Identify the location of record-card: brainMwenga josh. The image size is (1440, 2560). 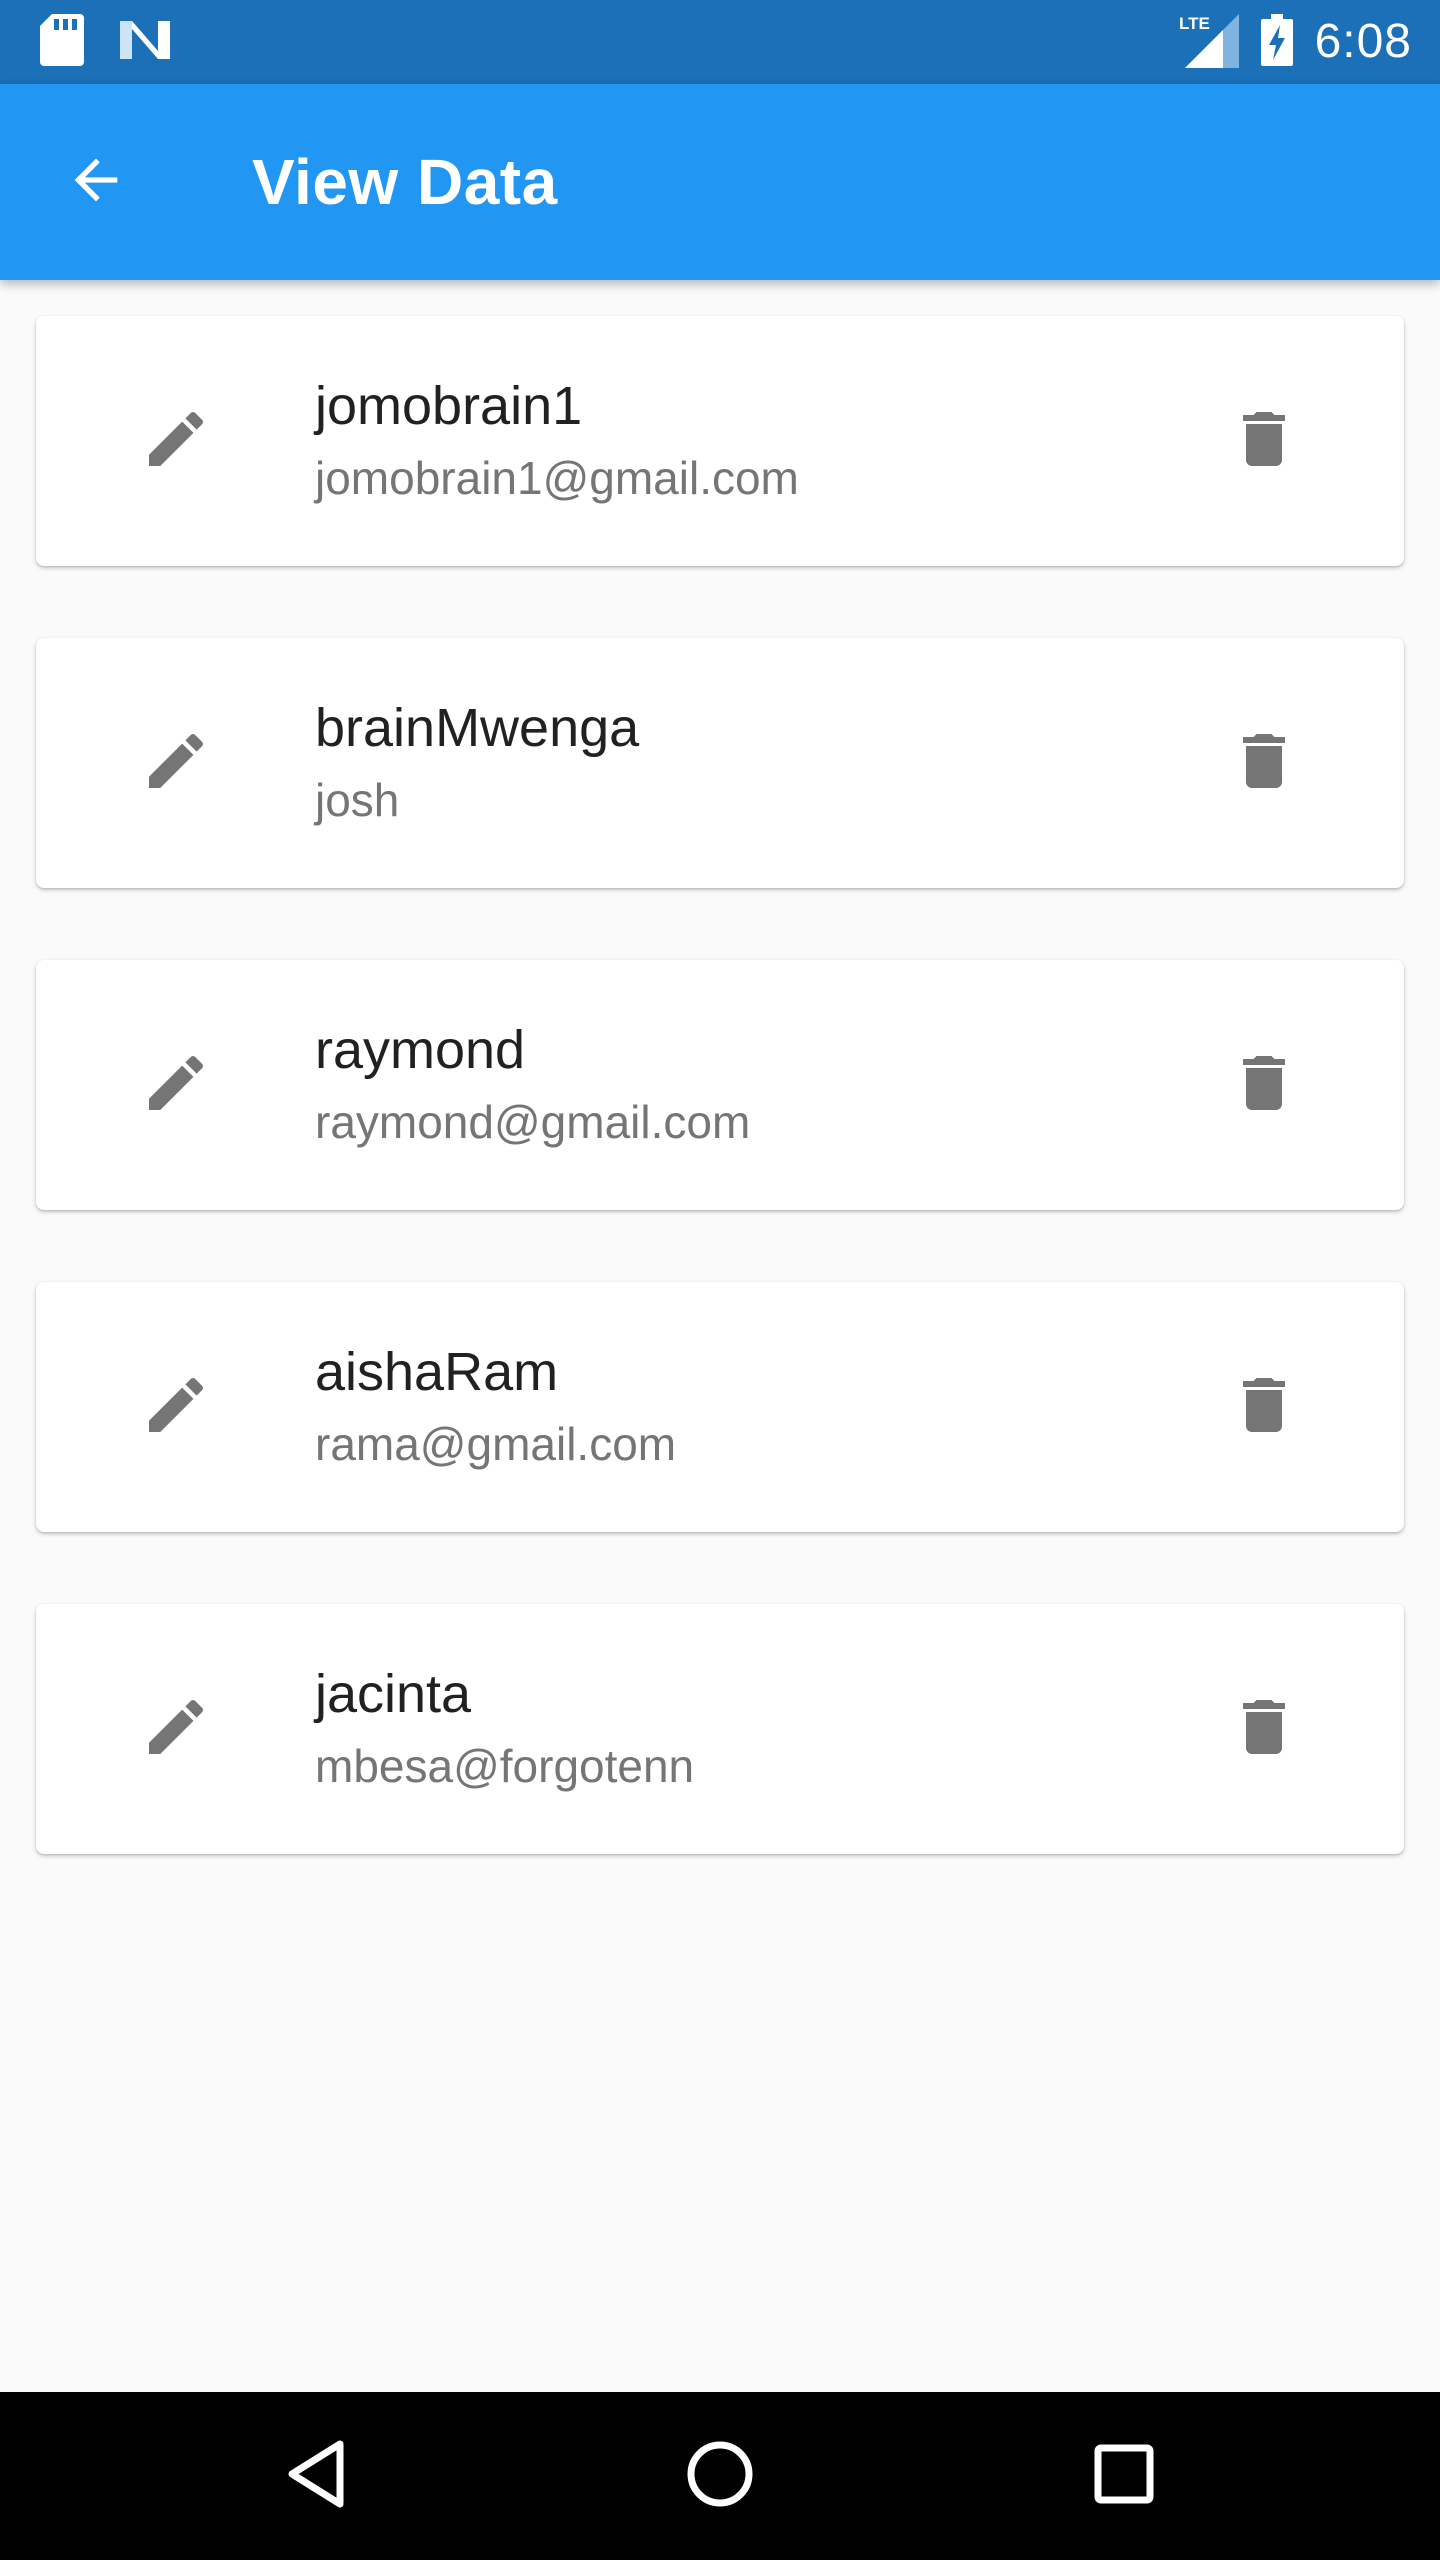
(720, 763).